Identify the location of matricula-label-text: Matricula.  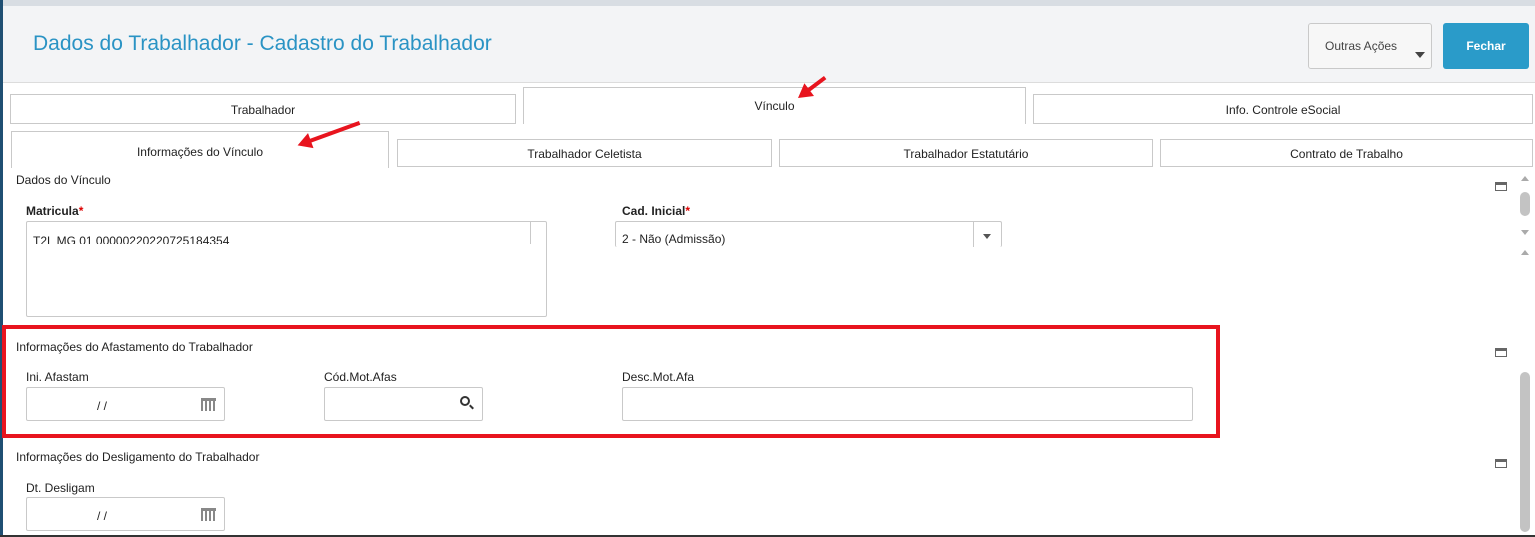
(52, 211).